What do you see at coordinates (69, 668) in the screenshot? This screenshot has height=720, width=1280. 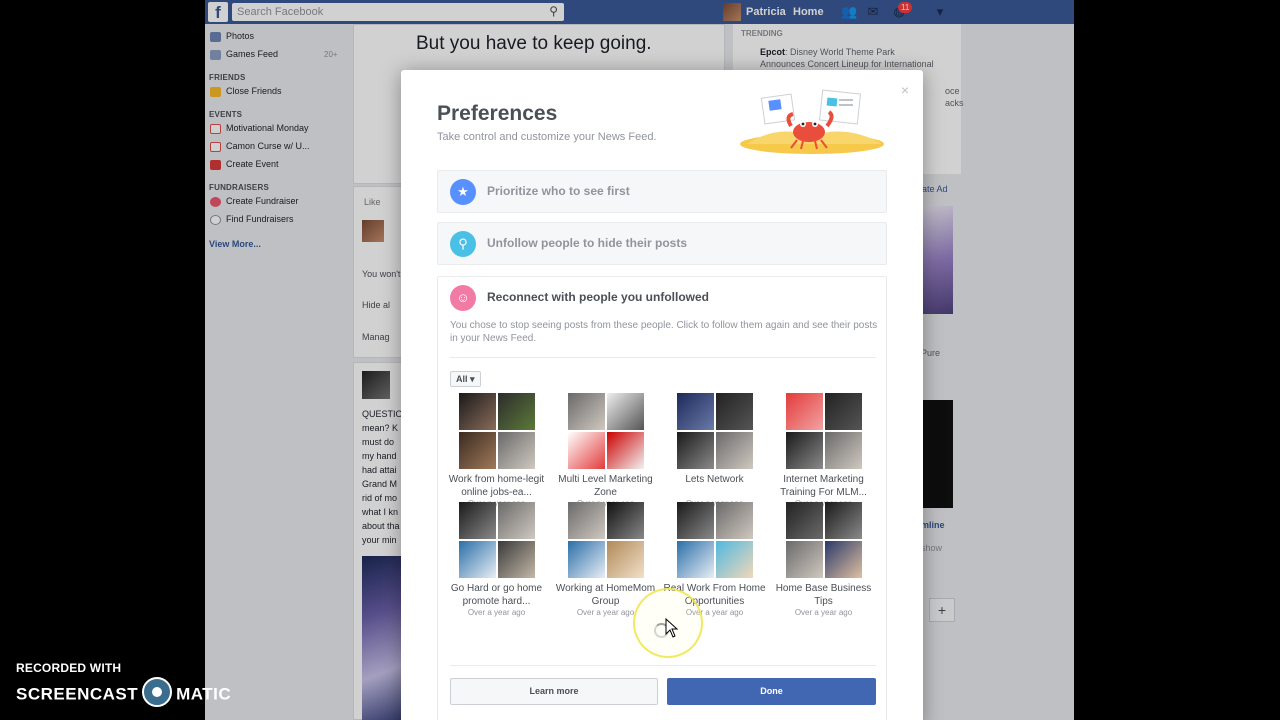 I see `watermark-recorded-with: RECORDED WITH` at bounding box center [69, 668].